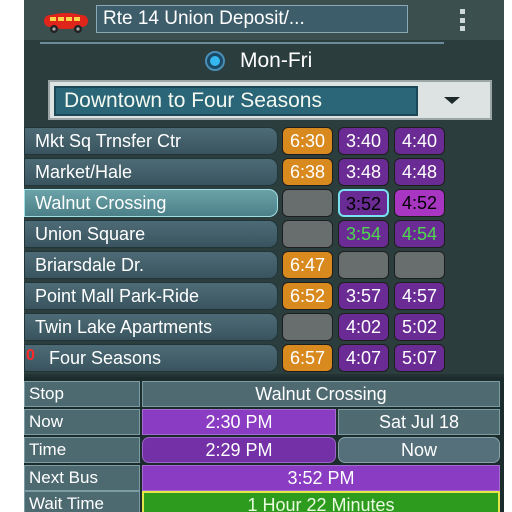 Image resolution: width=512 pixels, height=512 pixels. Describe the element at coordinates (307, 296) in the screenshot. I see `time-cell: 6:52` at that location.